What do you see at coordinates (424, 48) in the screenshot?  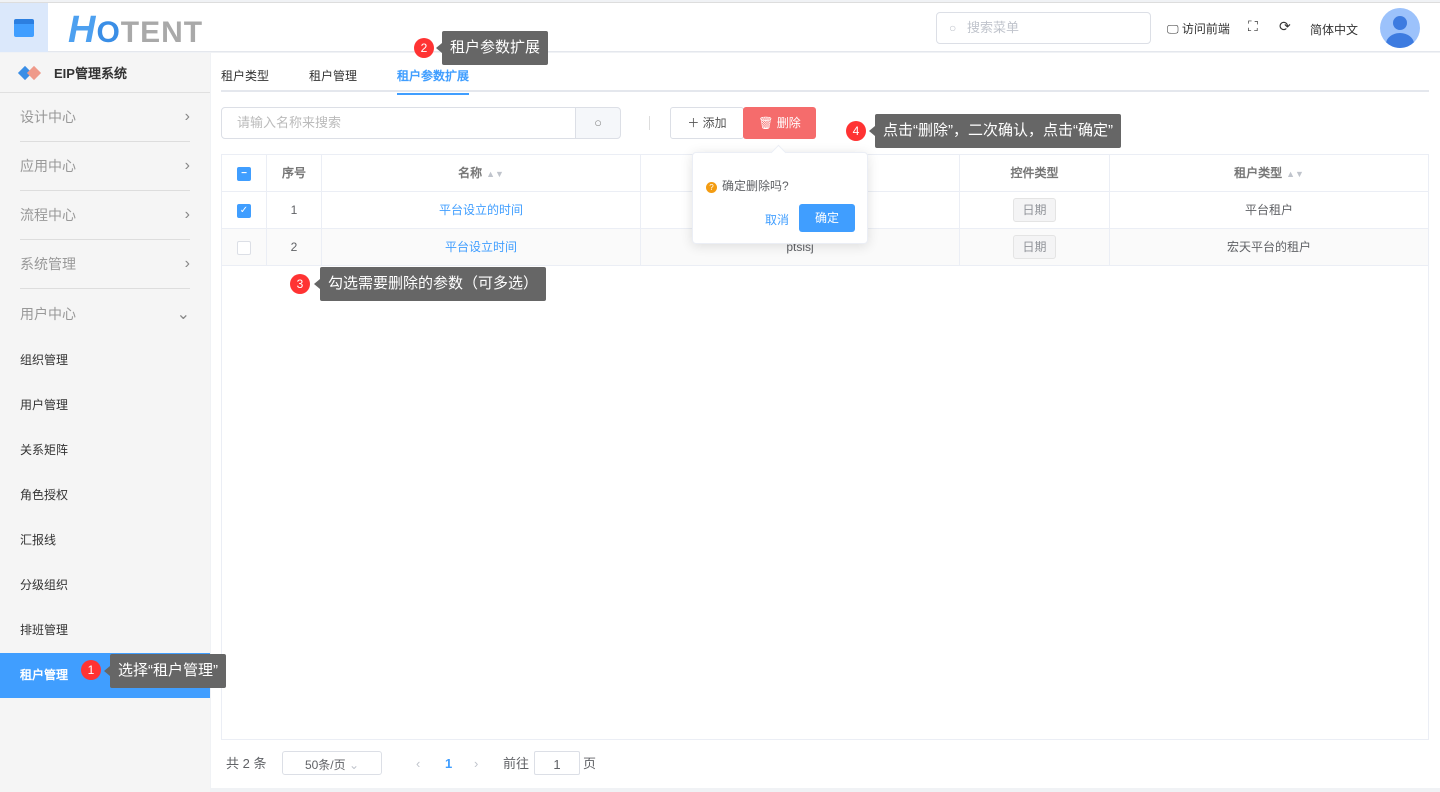 I see `step-badge: 2` at bounding box center [424, 48].